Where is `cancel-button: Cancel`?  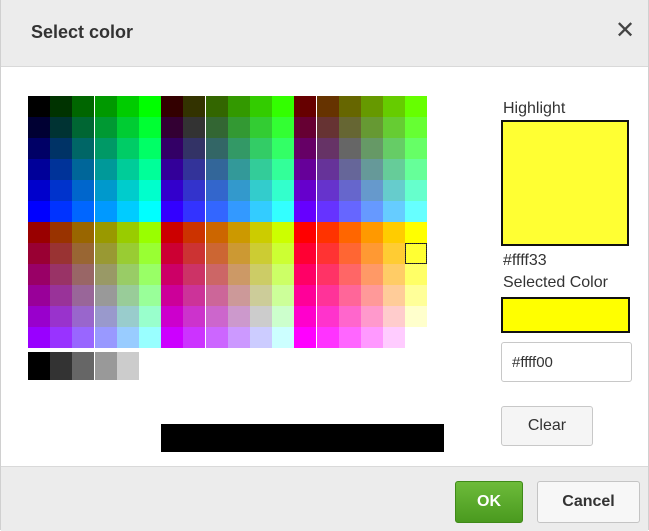
cancel-button: Cancel is located at coordinates (588, 502).